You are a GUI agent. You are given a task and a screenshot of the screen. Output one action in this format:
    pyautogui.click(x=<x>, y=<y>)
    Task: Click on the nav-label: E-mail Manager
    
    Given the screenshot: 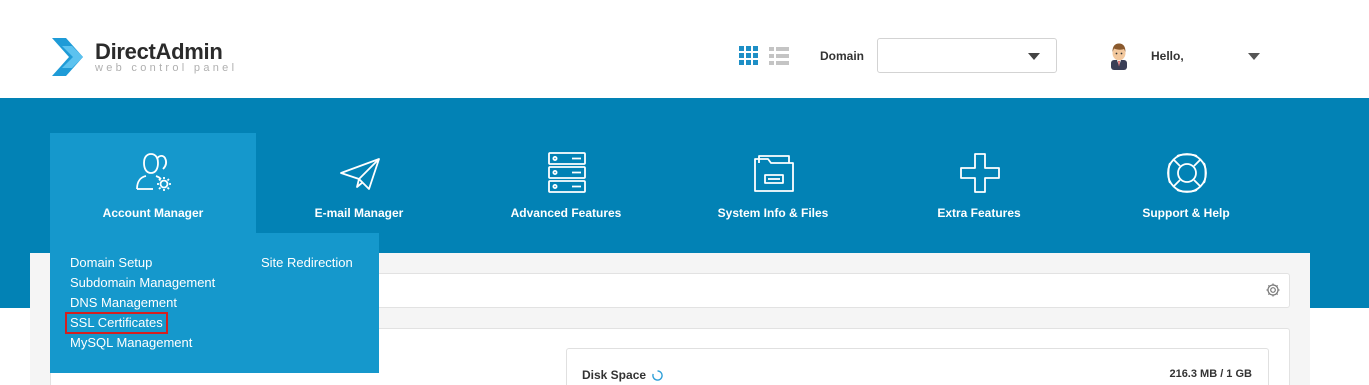 What is the action you would take?
    pyautogui.click(x=359, y=213)
    